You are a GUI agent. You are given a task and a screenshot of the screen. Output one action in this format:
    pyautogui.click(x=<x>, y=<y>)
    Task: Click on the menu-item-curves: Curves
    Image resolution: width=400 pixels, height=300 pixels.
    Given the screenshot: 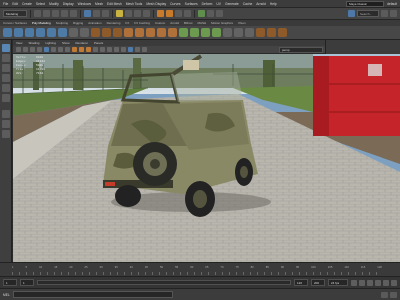 What is the action you would take?
    pyautogui.click(x=175, y=4)
    